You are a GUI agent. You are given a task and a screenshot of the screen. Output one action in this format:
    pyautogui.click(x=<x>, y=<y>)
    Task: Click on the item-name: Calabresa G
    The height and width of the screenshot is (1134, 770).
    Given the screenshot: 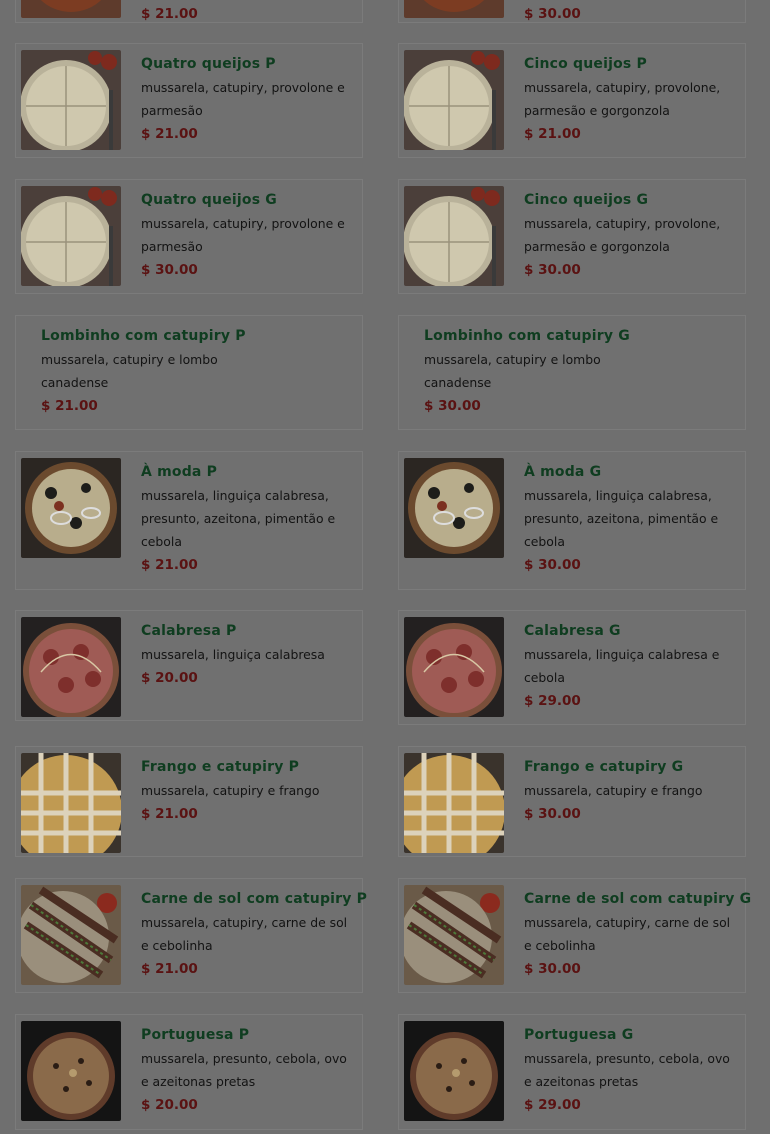 What is the action you would take?
    pyautogui.click(x=572, y=631)
    